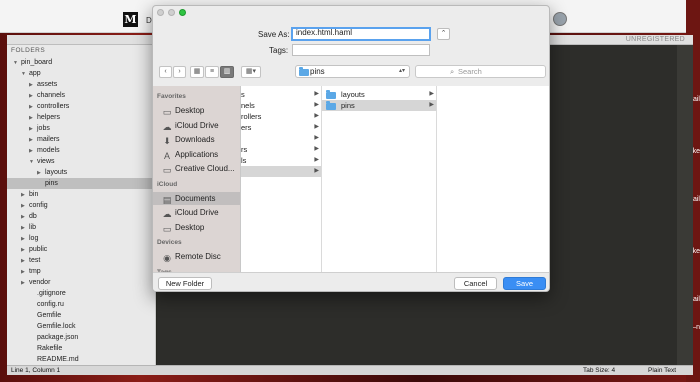 The width and height of the screenshot is (700, 382). Describe the element at coordinates (22, 194) in the screenshot. I see `tree-item: ▶ bin` at that location.